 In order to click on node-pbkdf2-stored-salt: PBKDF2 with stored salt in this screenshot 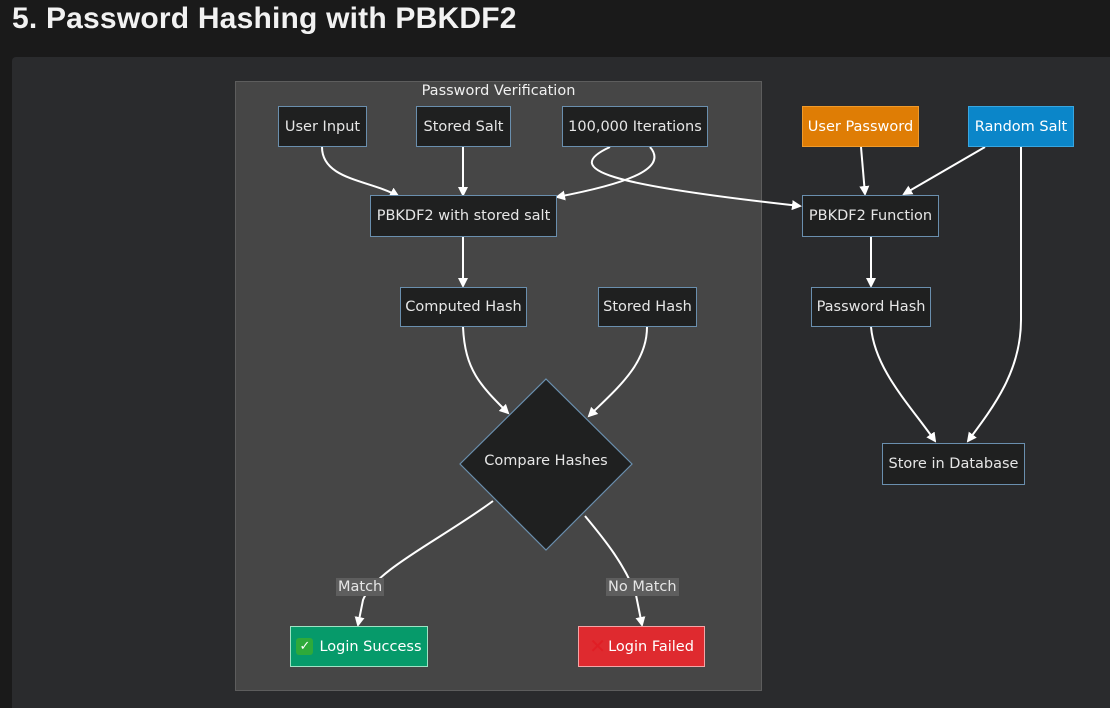, I will do `click(463, 216)`.